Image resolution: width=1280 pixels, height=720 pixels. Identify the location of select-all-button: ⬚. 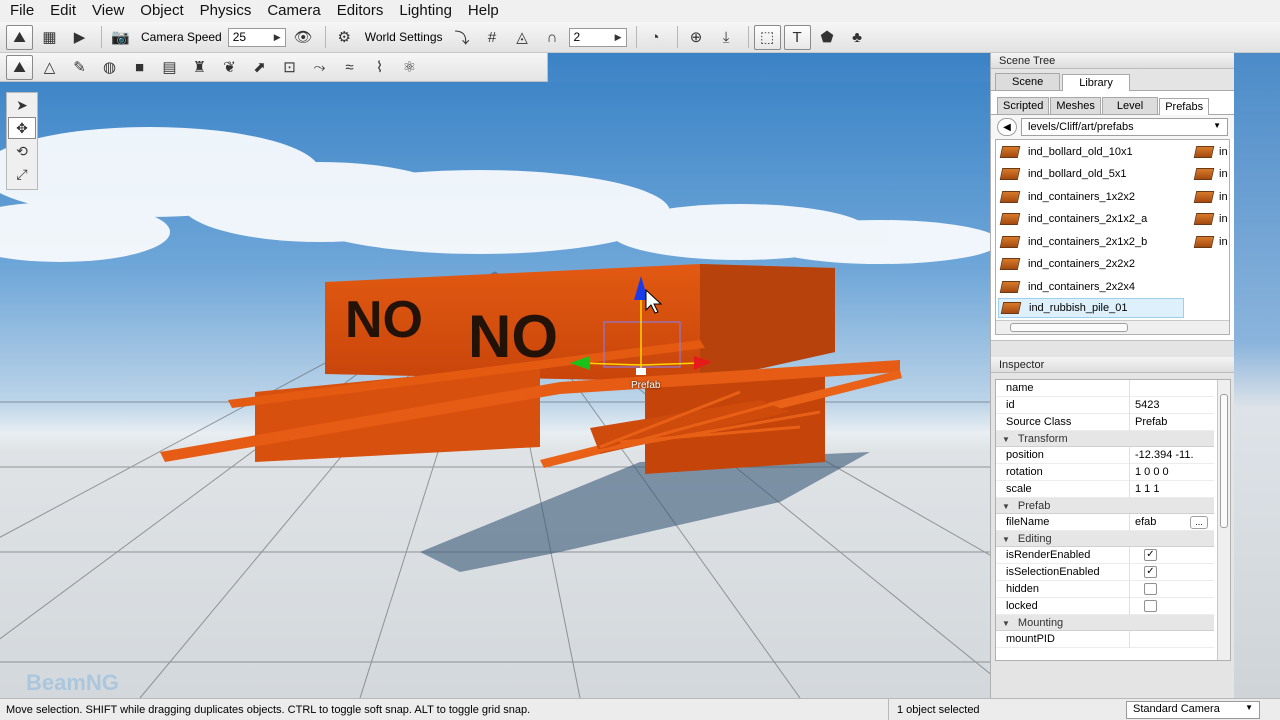
(767, 37).